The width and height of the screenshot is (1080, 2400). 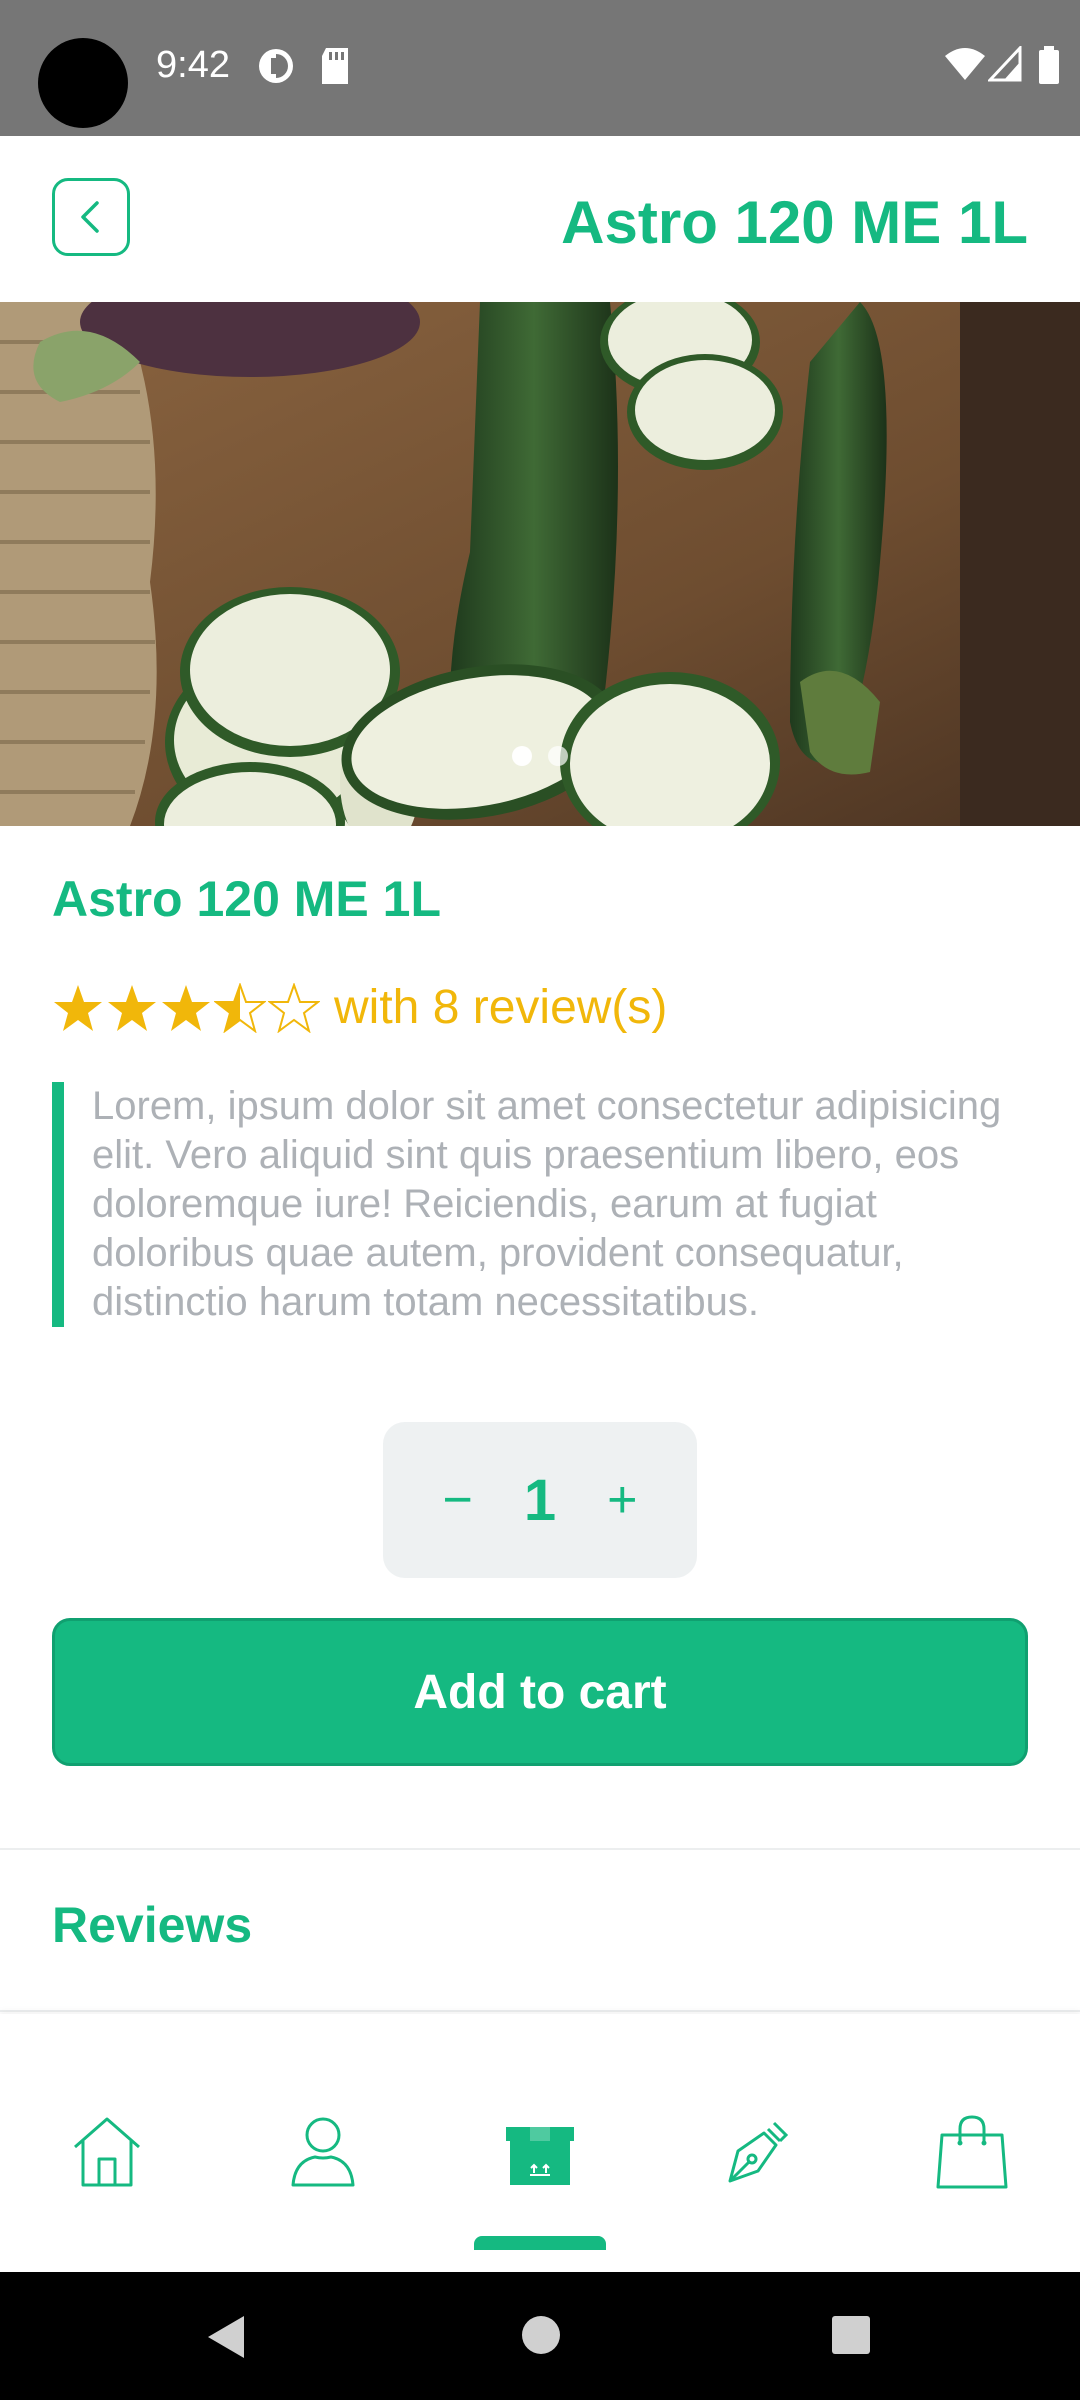 I want to click on box-icon, so click(x=540, y=2156).